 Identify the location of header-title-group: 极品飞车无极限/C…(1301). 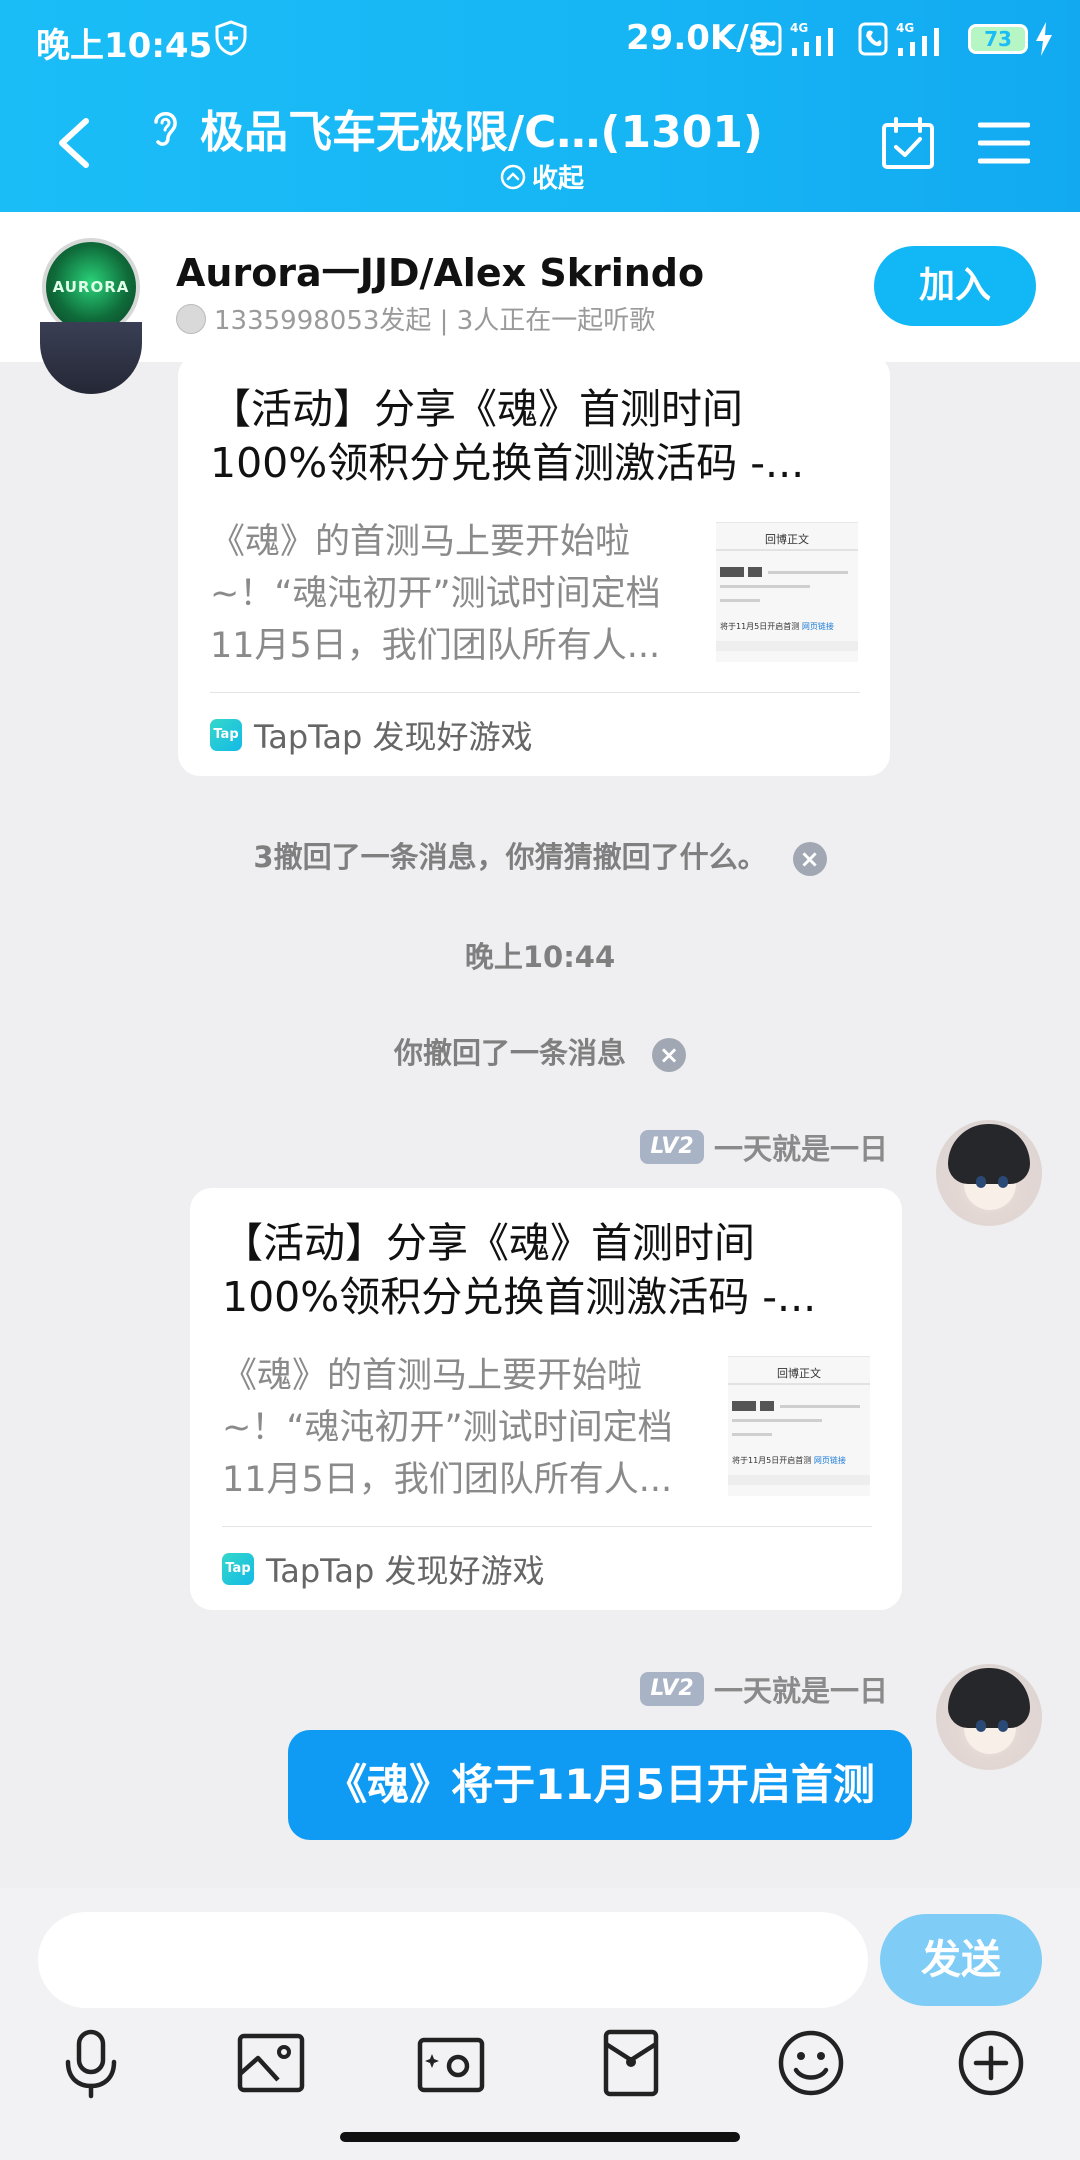
(455, 128).